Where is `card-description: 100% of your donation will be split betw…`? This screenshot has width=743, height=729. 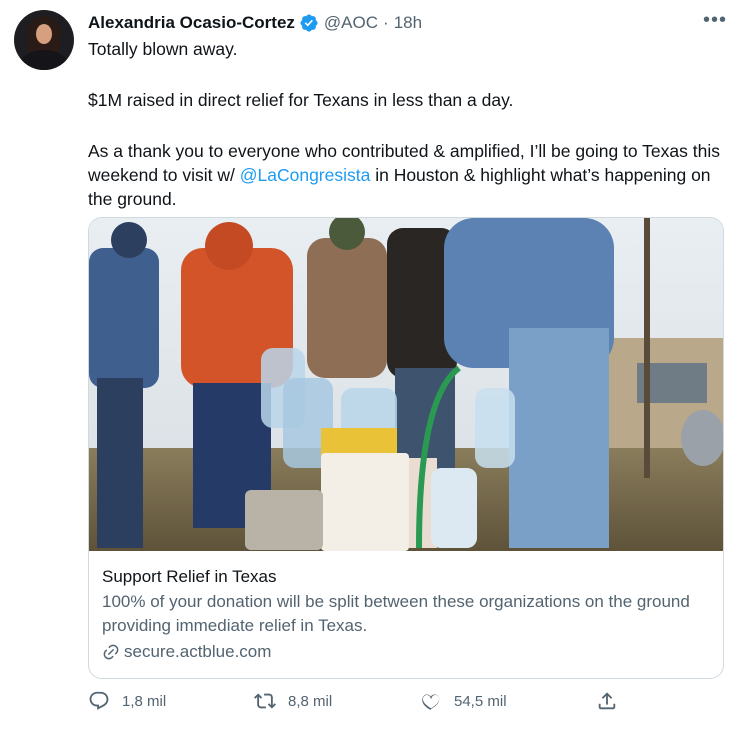 card-description: 100% of your donation will be split betw… is located at coordinates (396, 613).